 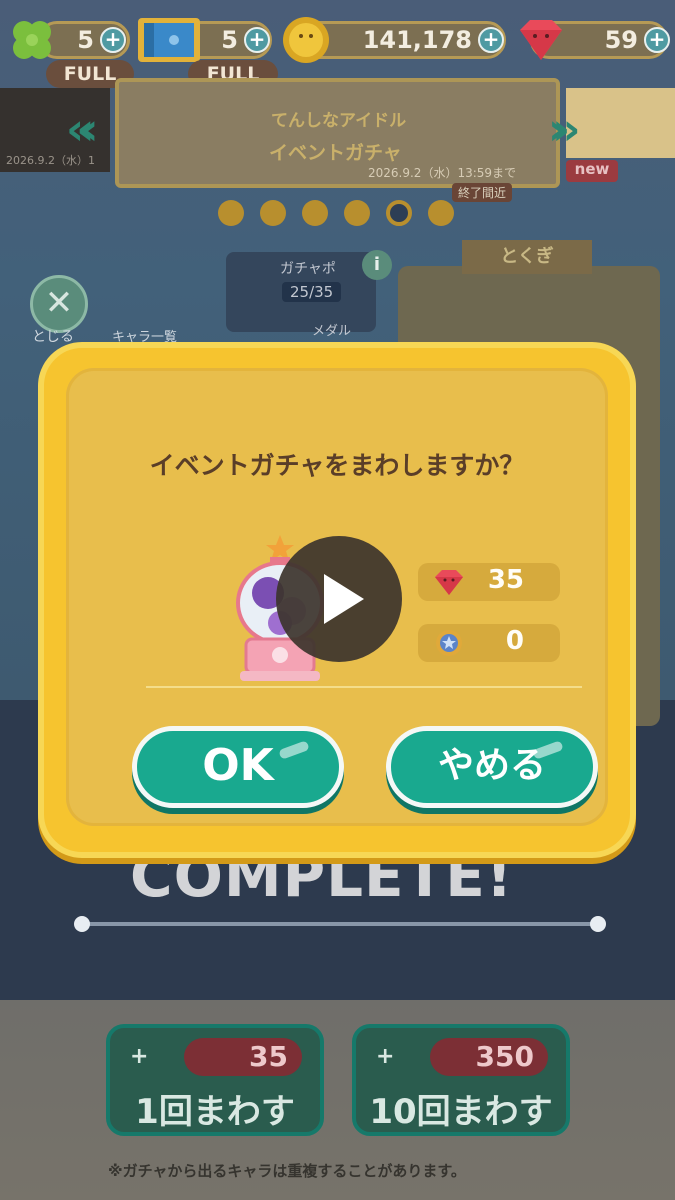 I want to click on dialog-divider, so click(x=364, y=687).